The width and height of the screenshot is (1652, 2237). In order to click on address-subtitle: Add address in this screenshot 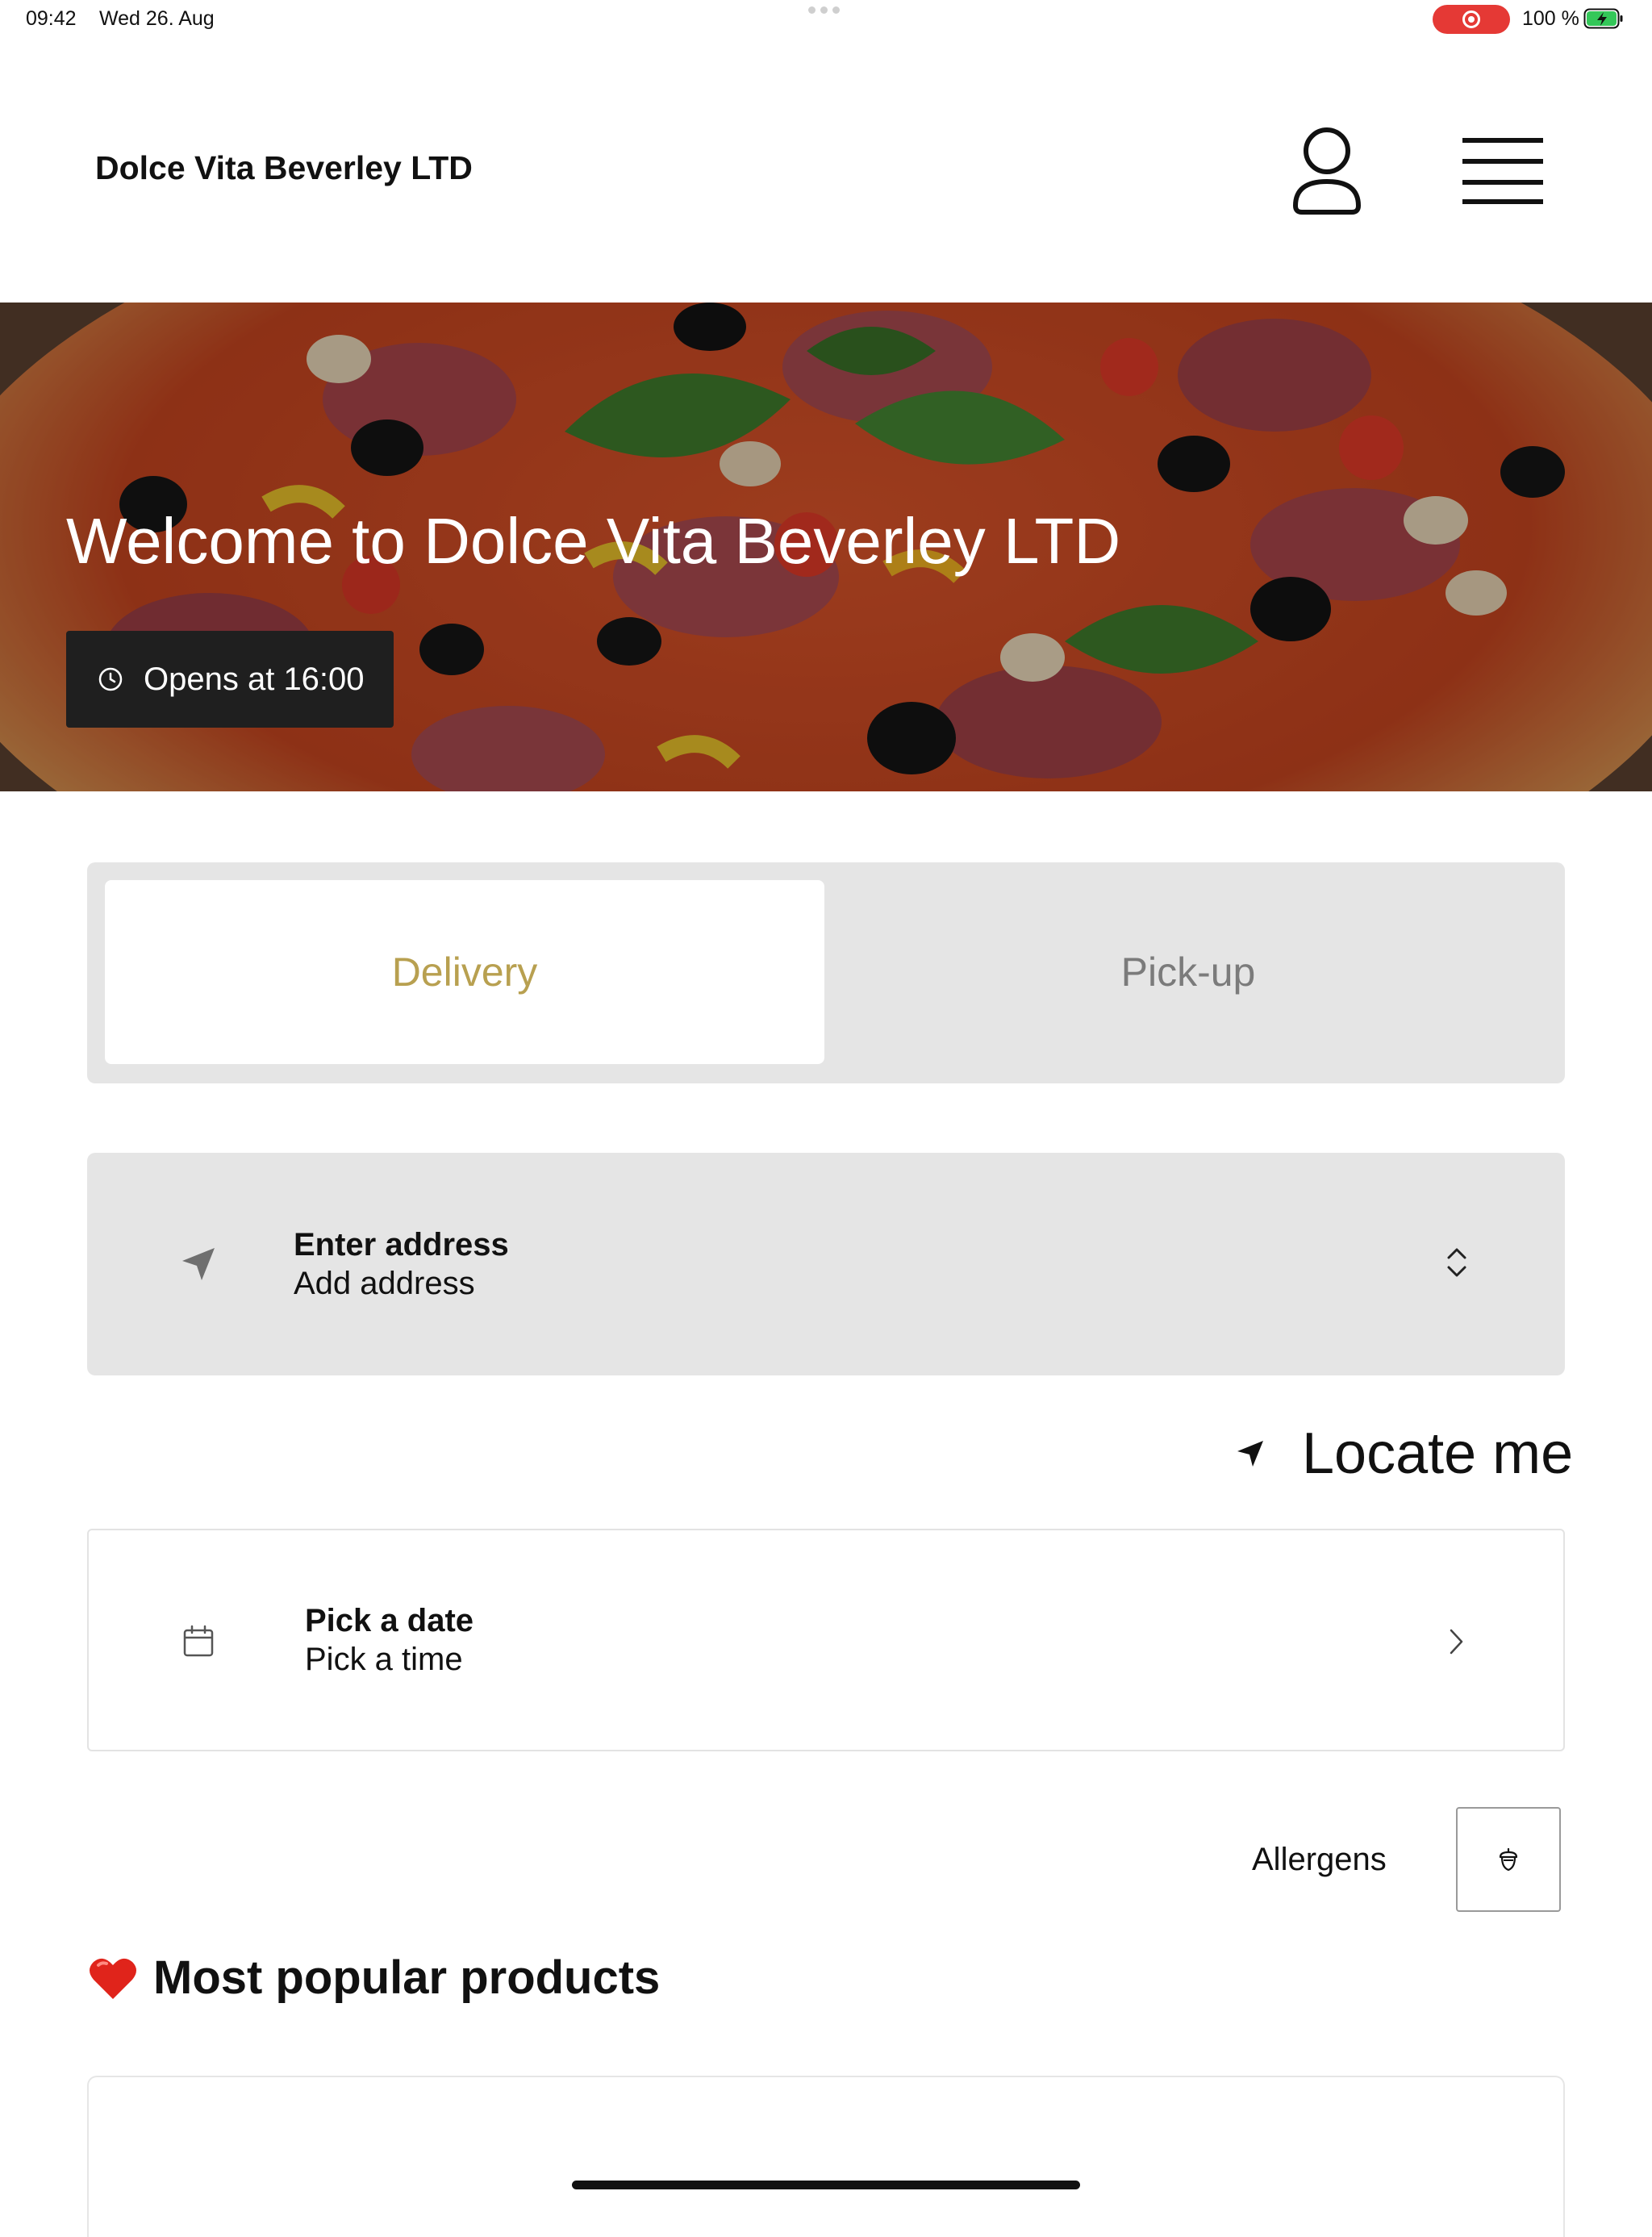, I will do `click(384, 1283)`.